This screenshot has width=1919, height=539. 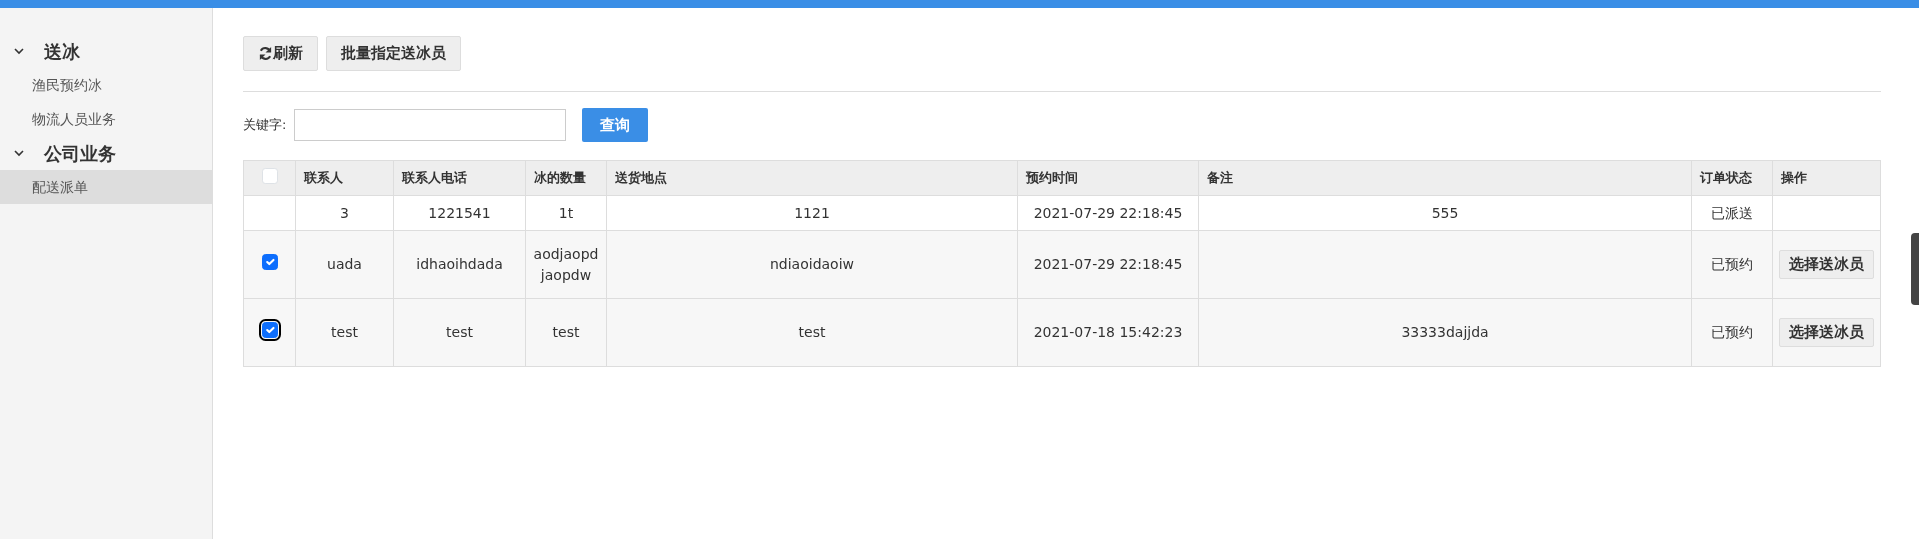 What do you see at coordinates (106, 187) in the screenshot?
I see `sidebar-item: 配送派单` at bounding box center [106, 187].